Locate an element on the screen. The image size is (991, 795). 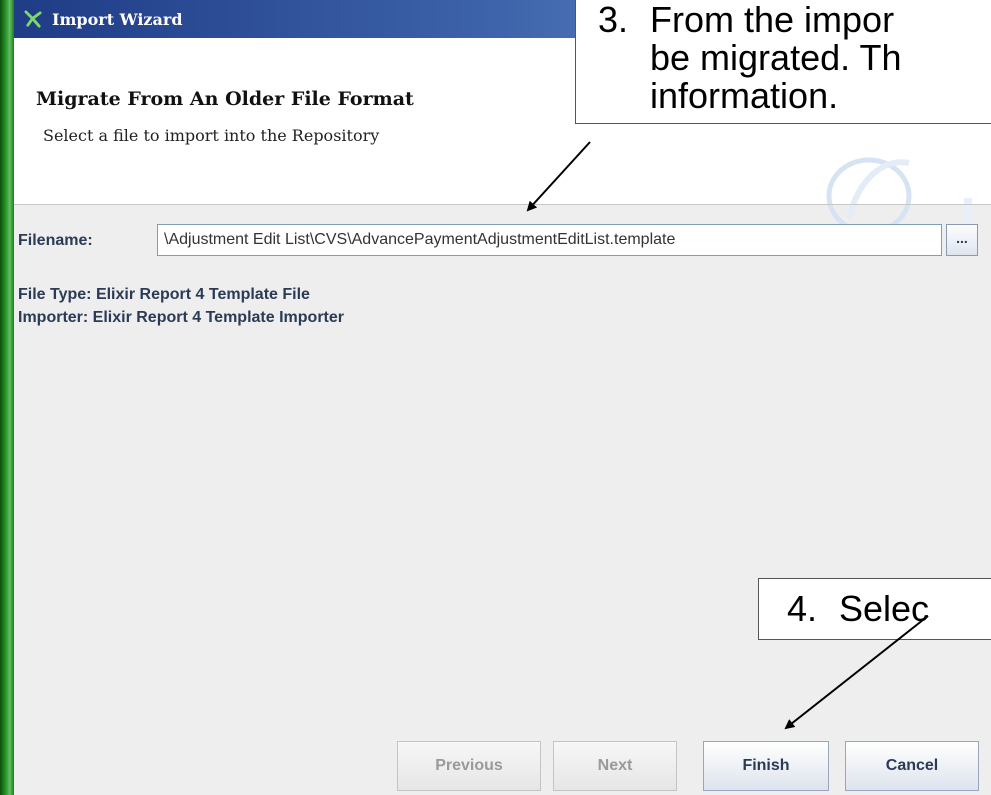
callout-3-line-3: information. is located at coordinates (744, 95).